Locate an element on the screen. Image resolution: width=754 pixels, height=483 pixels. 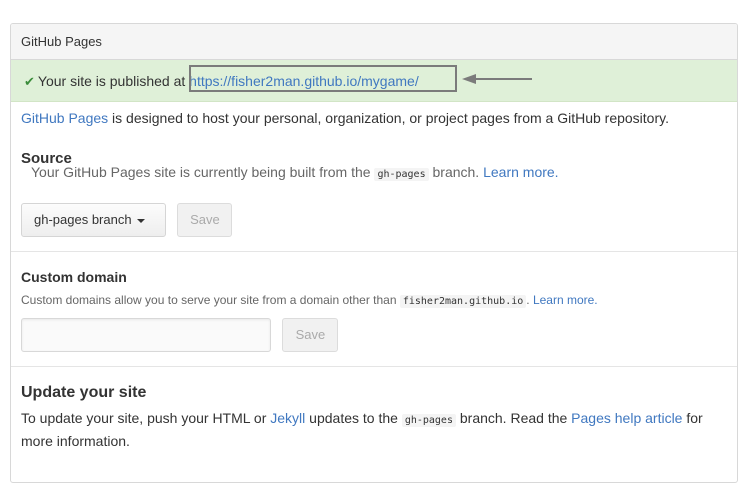
custom-domain-controls: Save is located at coordinates (180, 335).